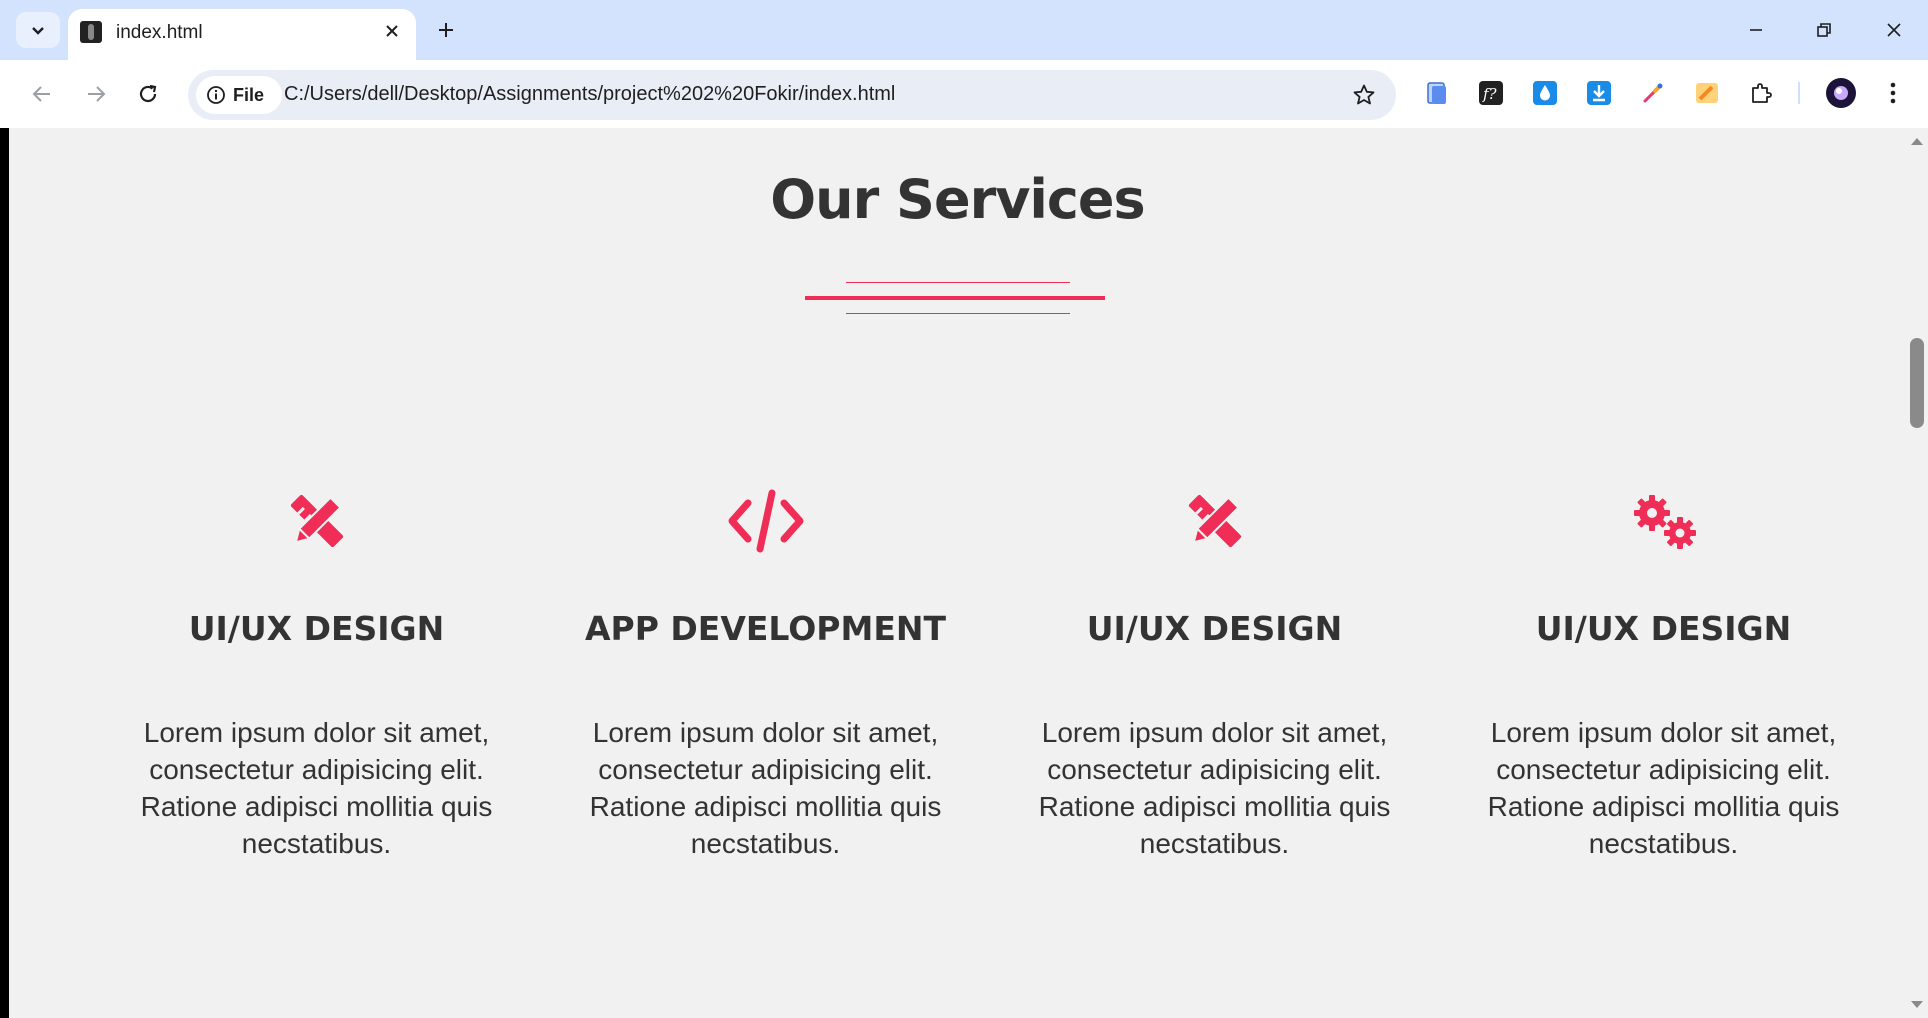 The height and width of the screenshot is (1018, 1928). I want to click on arrow-left-icon, so click(41, 94).